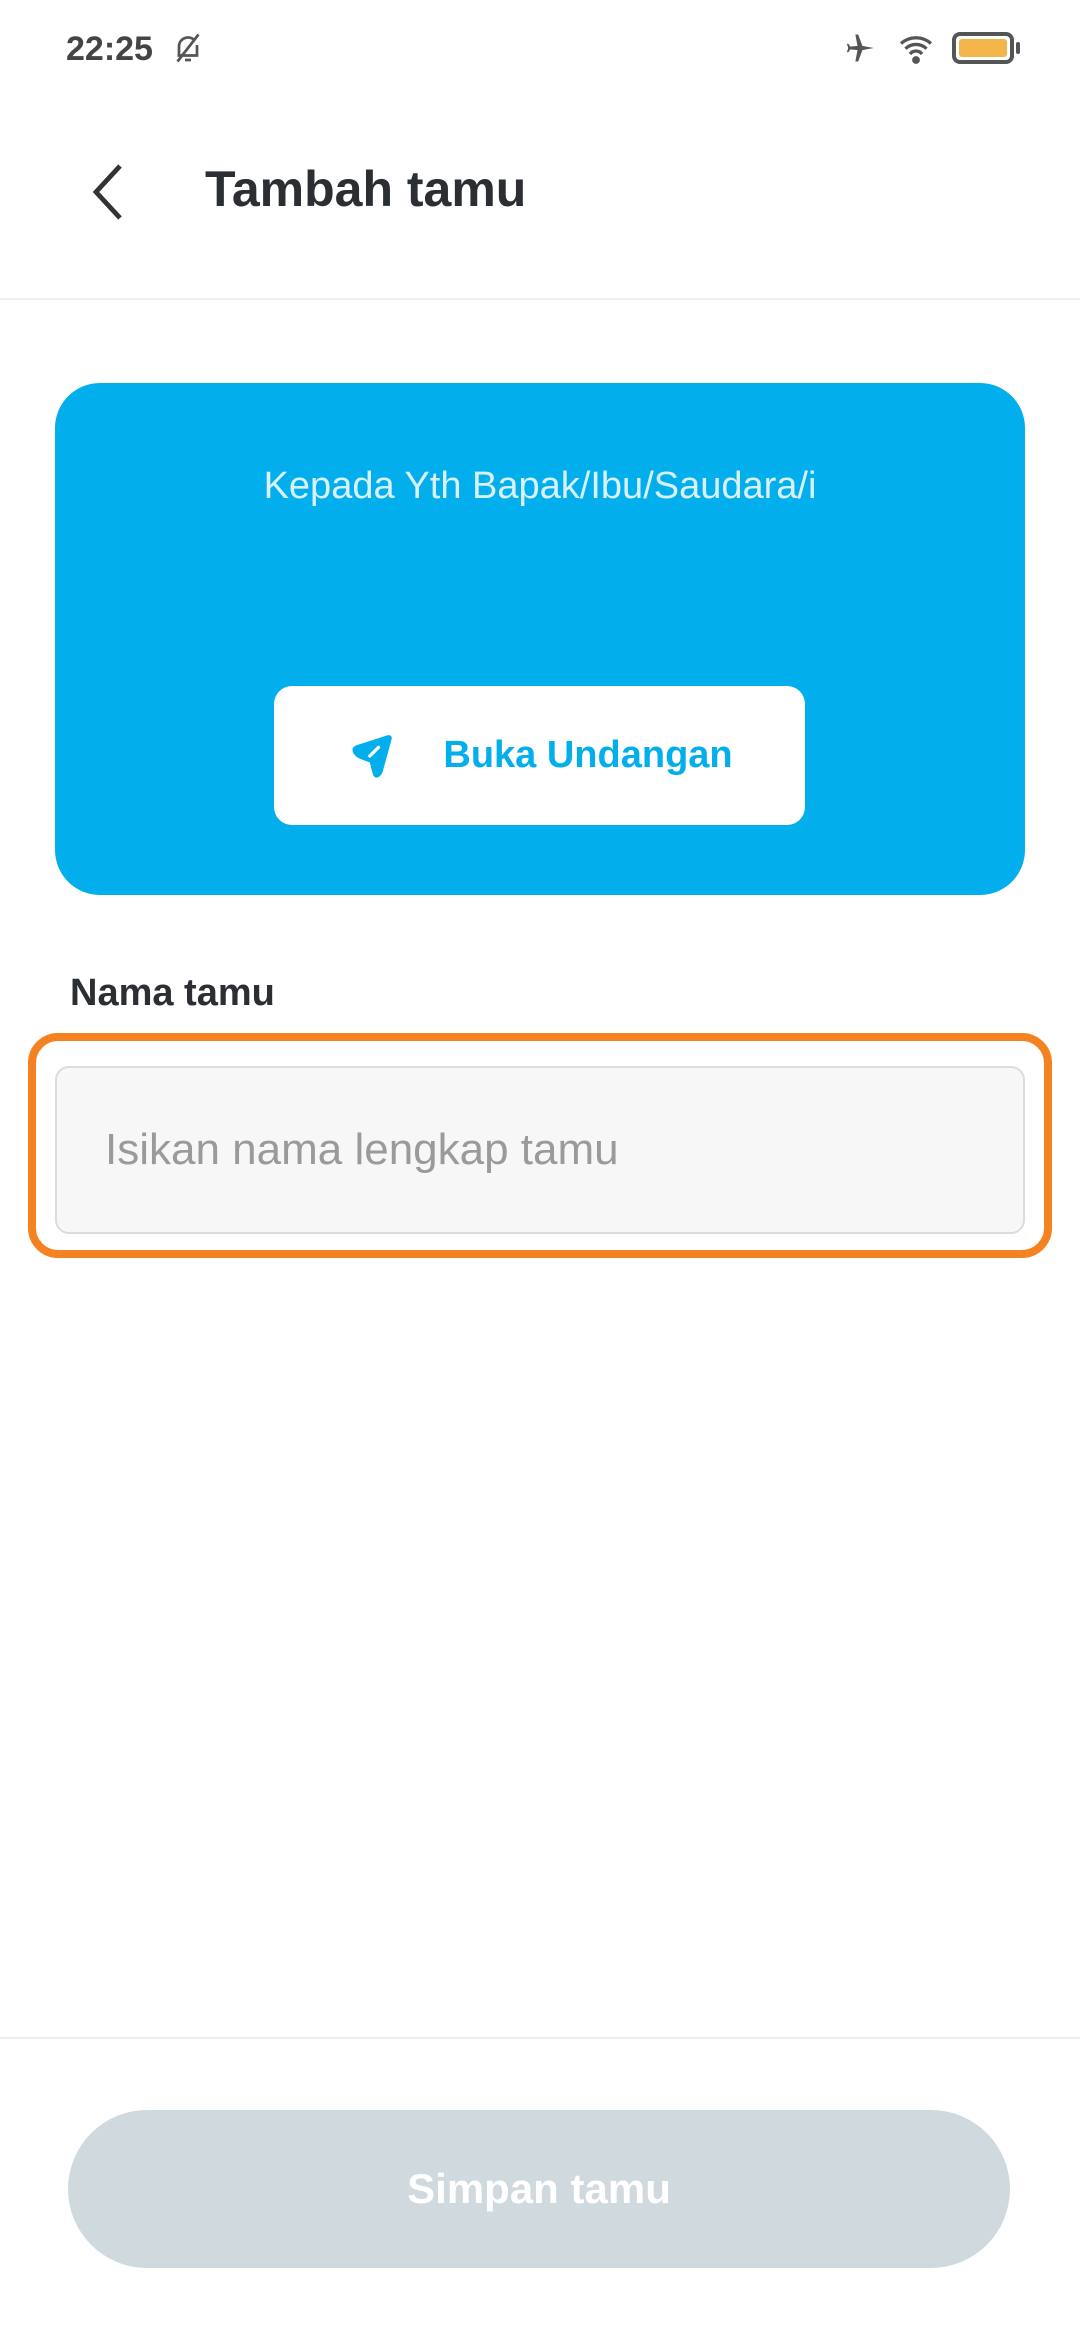  What do you see at coordinates (540, 486) in the screenshot?
I see `greeting-text: Kepada Yth Bapak/Ibu/Saudara/i` at bounding box center [540, 486].